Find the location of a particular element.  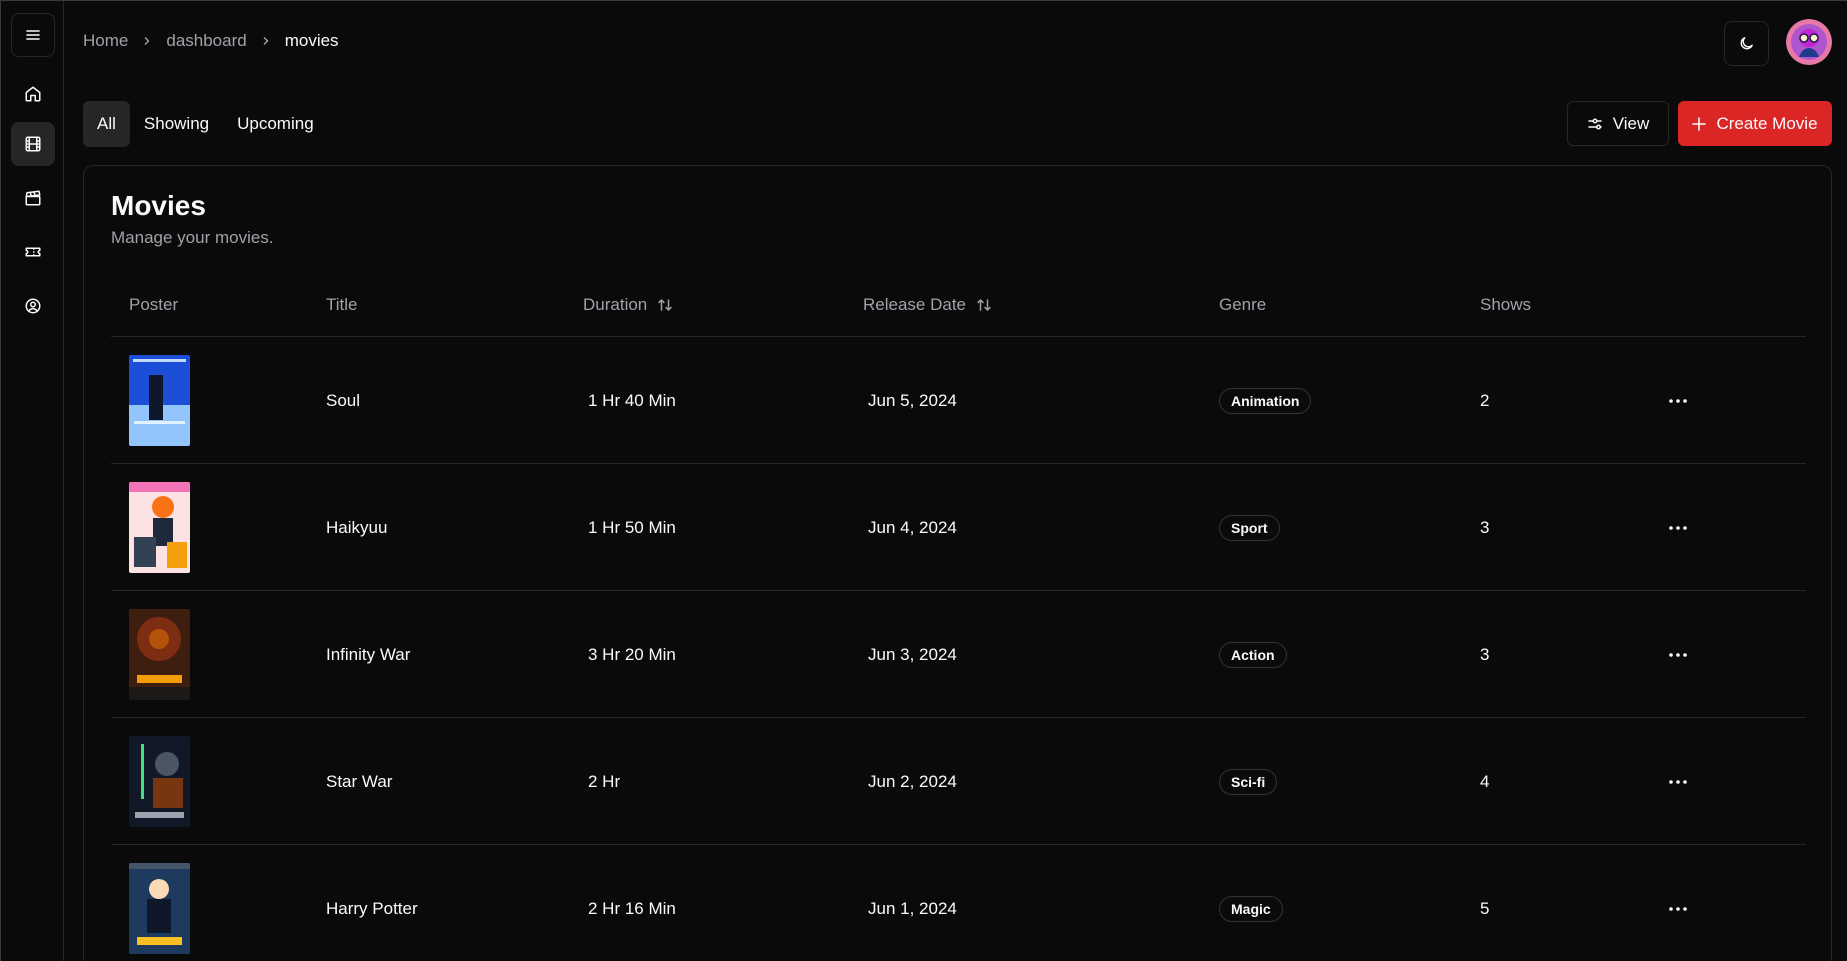

column-header-title: Title is located at coordinates (342, 304).